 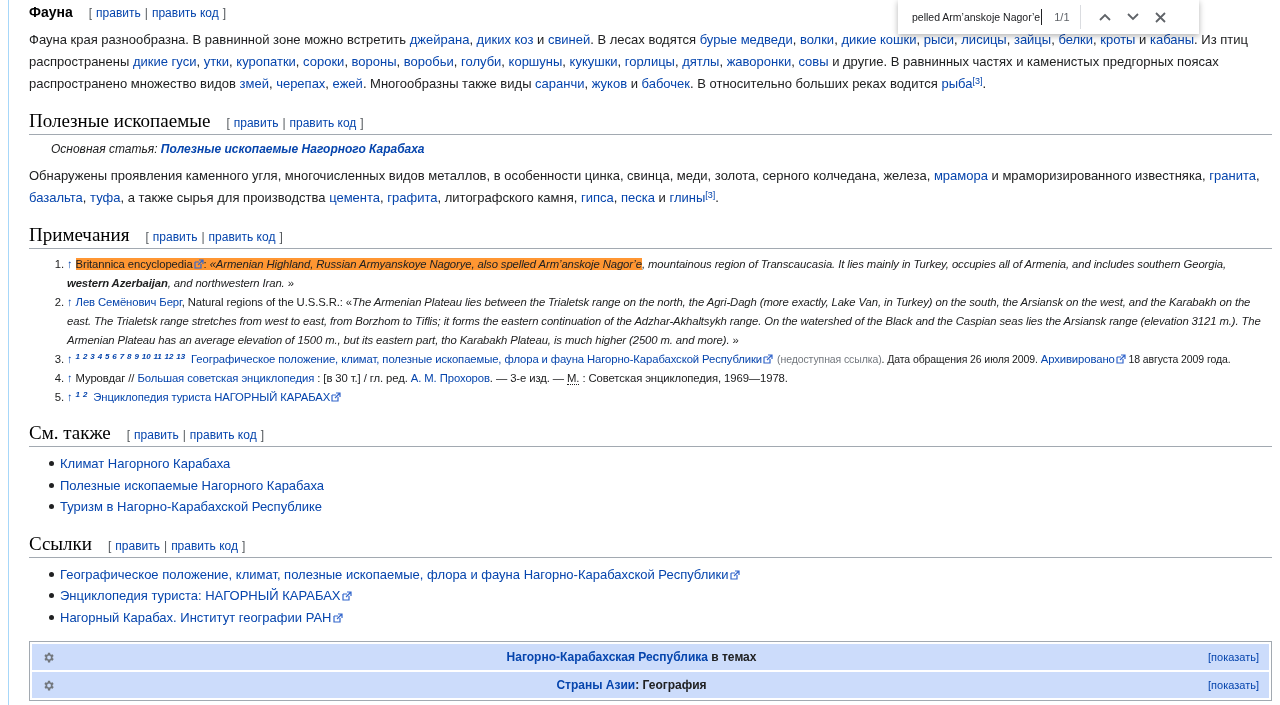 What do you see at coordinates (597, 197) in the screenshot?
I see `link: гипса` at bounding box center [597, 197].